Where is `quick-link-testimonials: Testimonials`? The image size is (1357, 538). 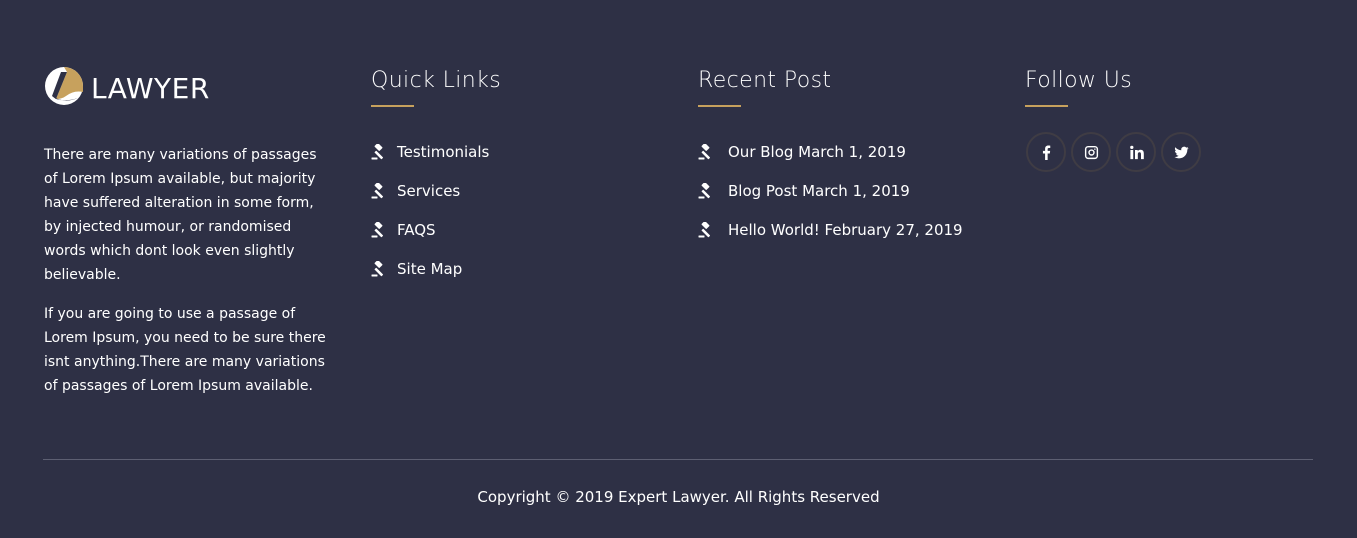
quick-link-testimonials: Testimonials is located at coordinates (521, 151).